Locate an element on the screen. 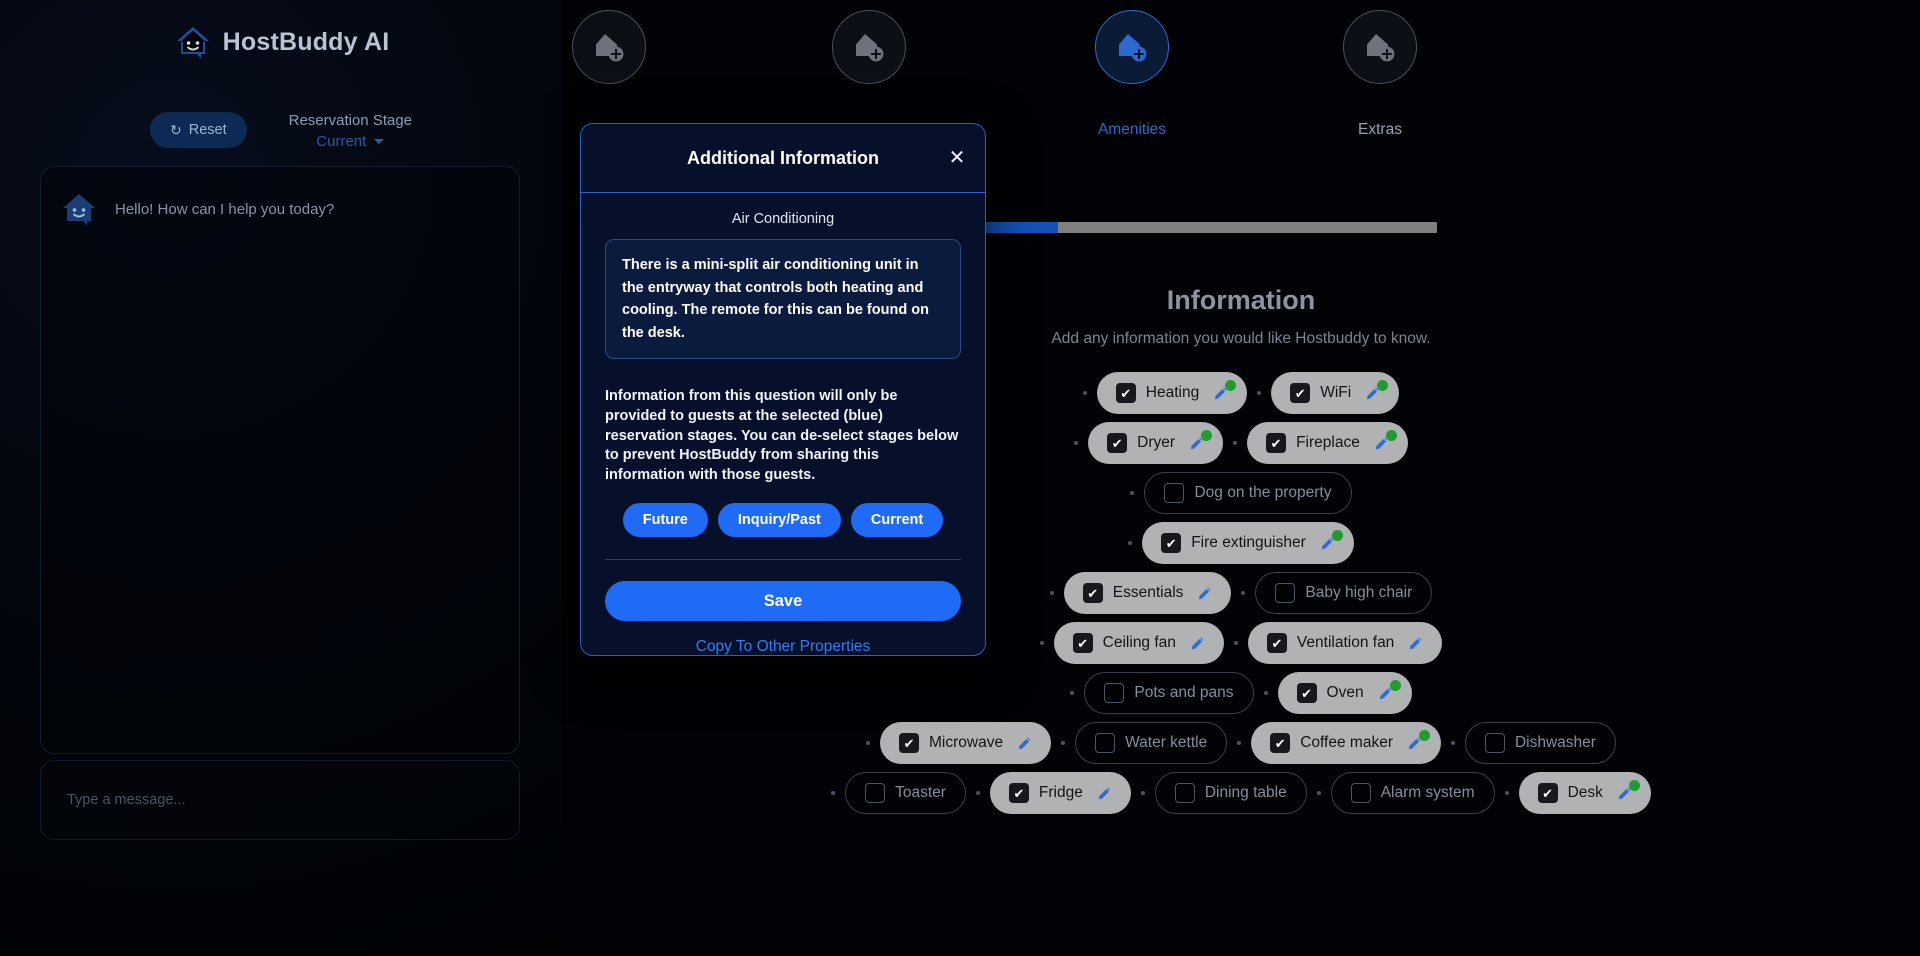 This screenshot has height=956, width=1920. close-icon: ✕ is located at coordinates (957, 158).